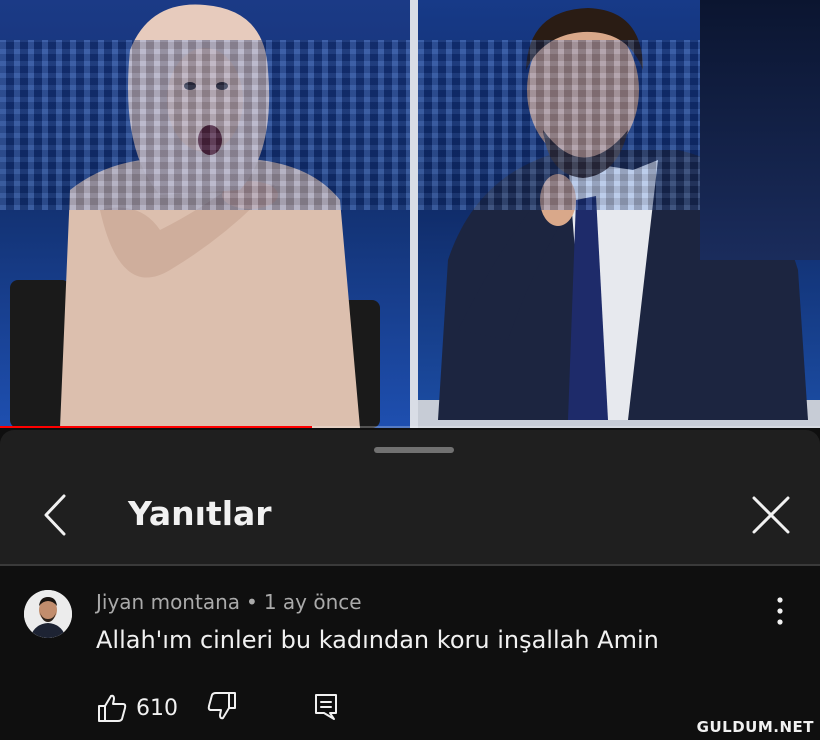 This screenshot has width=820, height=740. I want to click on sheet-title: Yanıtlar, so click(200, 513).